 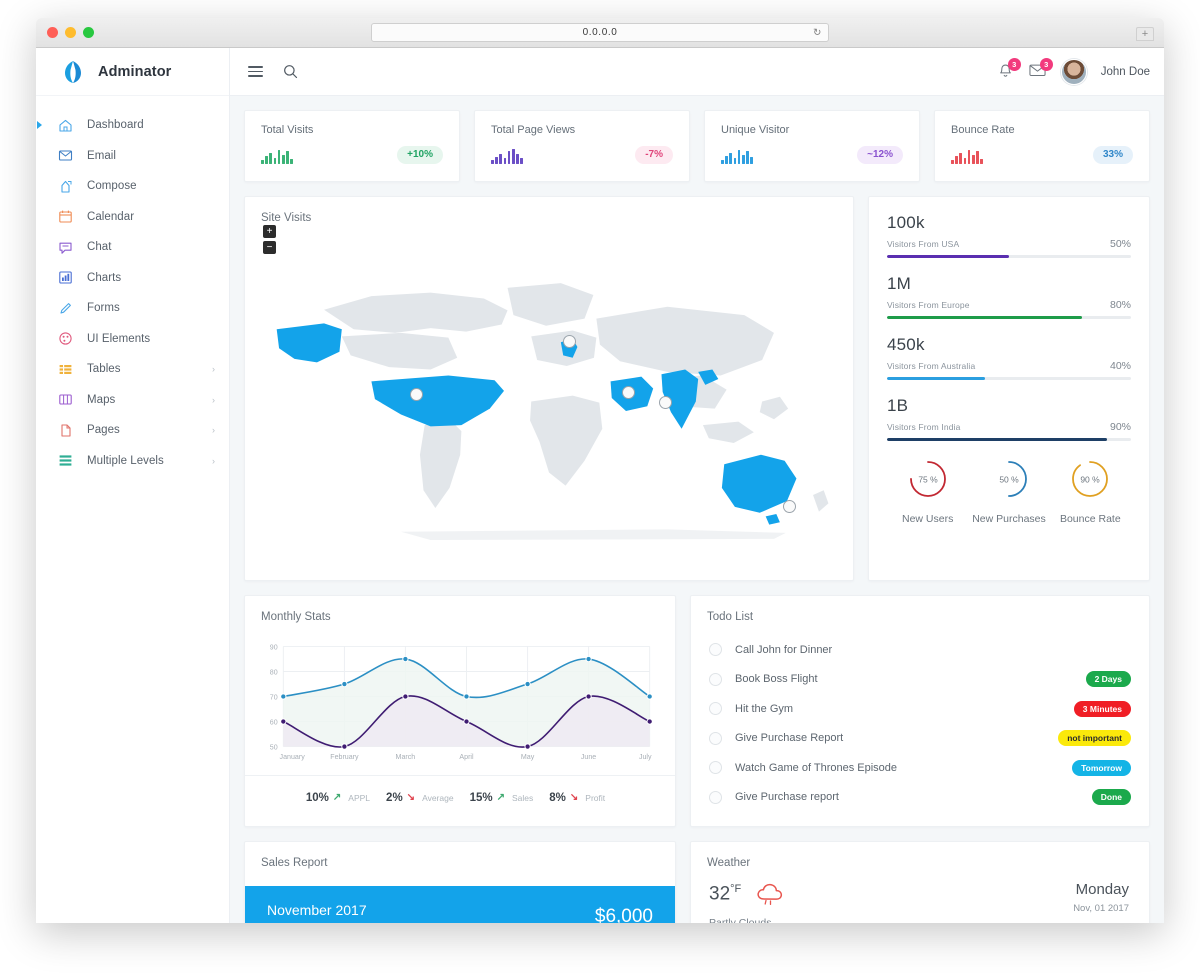 What do you see at coordinates (1145, 34) in the screenshot?
I see `new-tab-button: +` at bounding box center [1145, 34].